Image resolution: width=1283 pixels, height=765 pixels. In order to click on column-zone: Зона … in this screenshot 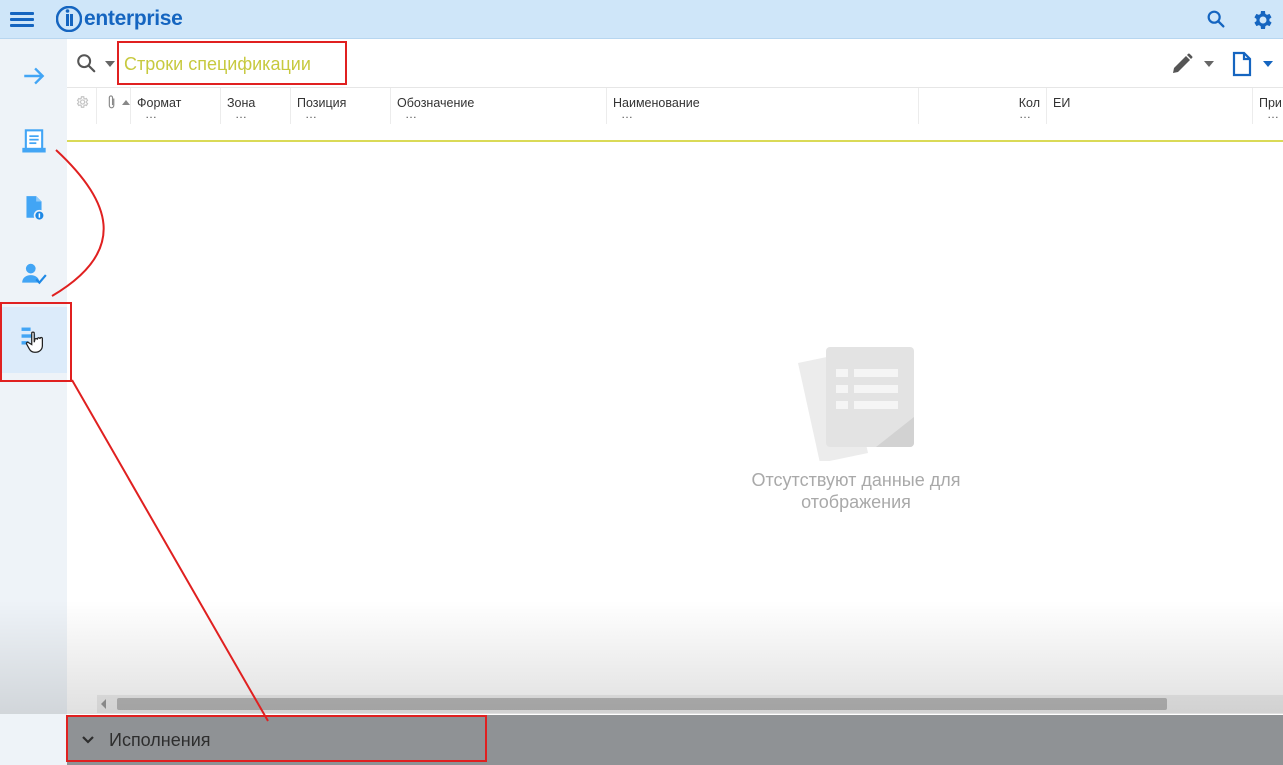, I will do `click(256, 106)`.